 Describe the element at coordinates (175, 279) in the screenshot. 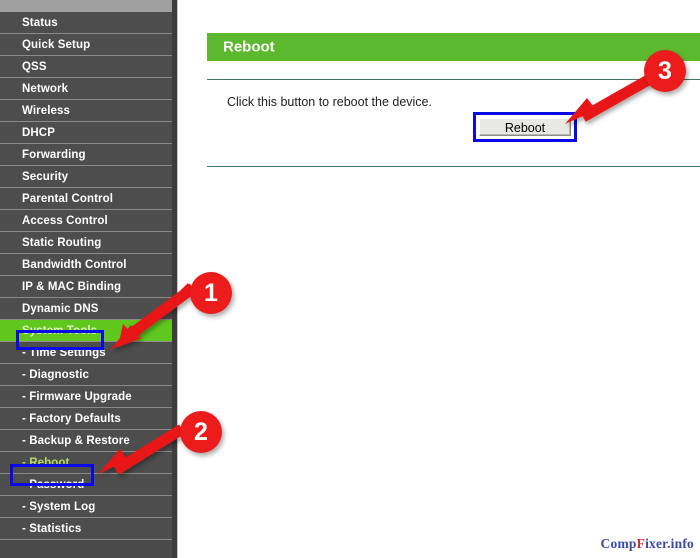

I see `sidebar-divider` at that location.